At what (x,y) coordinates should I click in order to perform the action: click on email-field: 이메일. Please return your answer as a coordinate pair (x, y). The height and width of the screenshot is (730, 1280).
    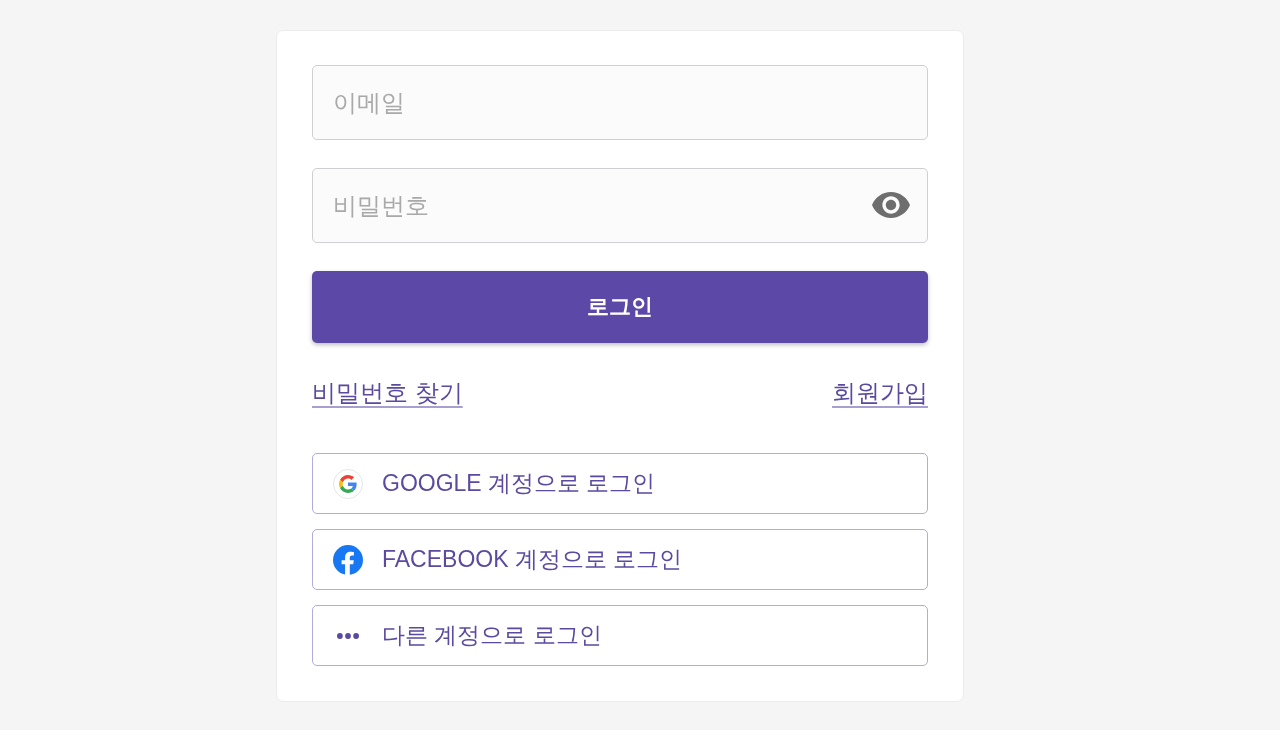
    Looking at the image, I should click on (620, 102).